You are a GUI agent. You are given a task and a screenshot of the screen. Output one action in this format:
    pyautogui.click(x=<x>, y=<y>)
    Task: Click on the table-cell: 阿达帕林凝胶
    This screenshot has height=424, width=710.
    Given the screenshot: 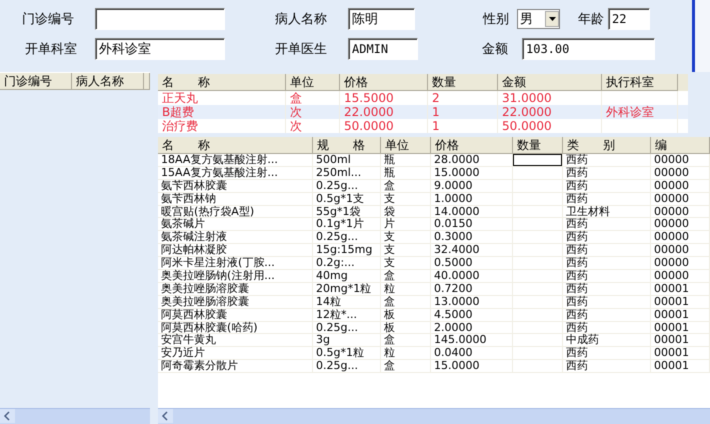 What is the action you would take?
    pyautogui.click(x=194, y=249)
    